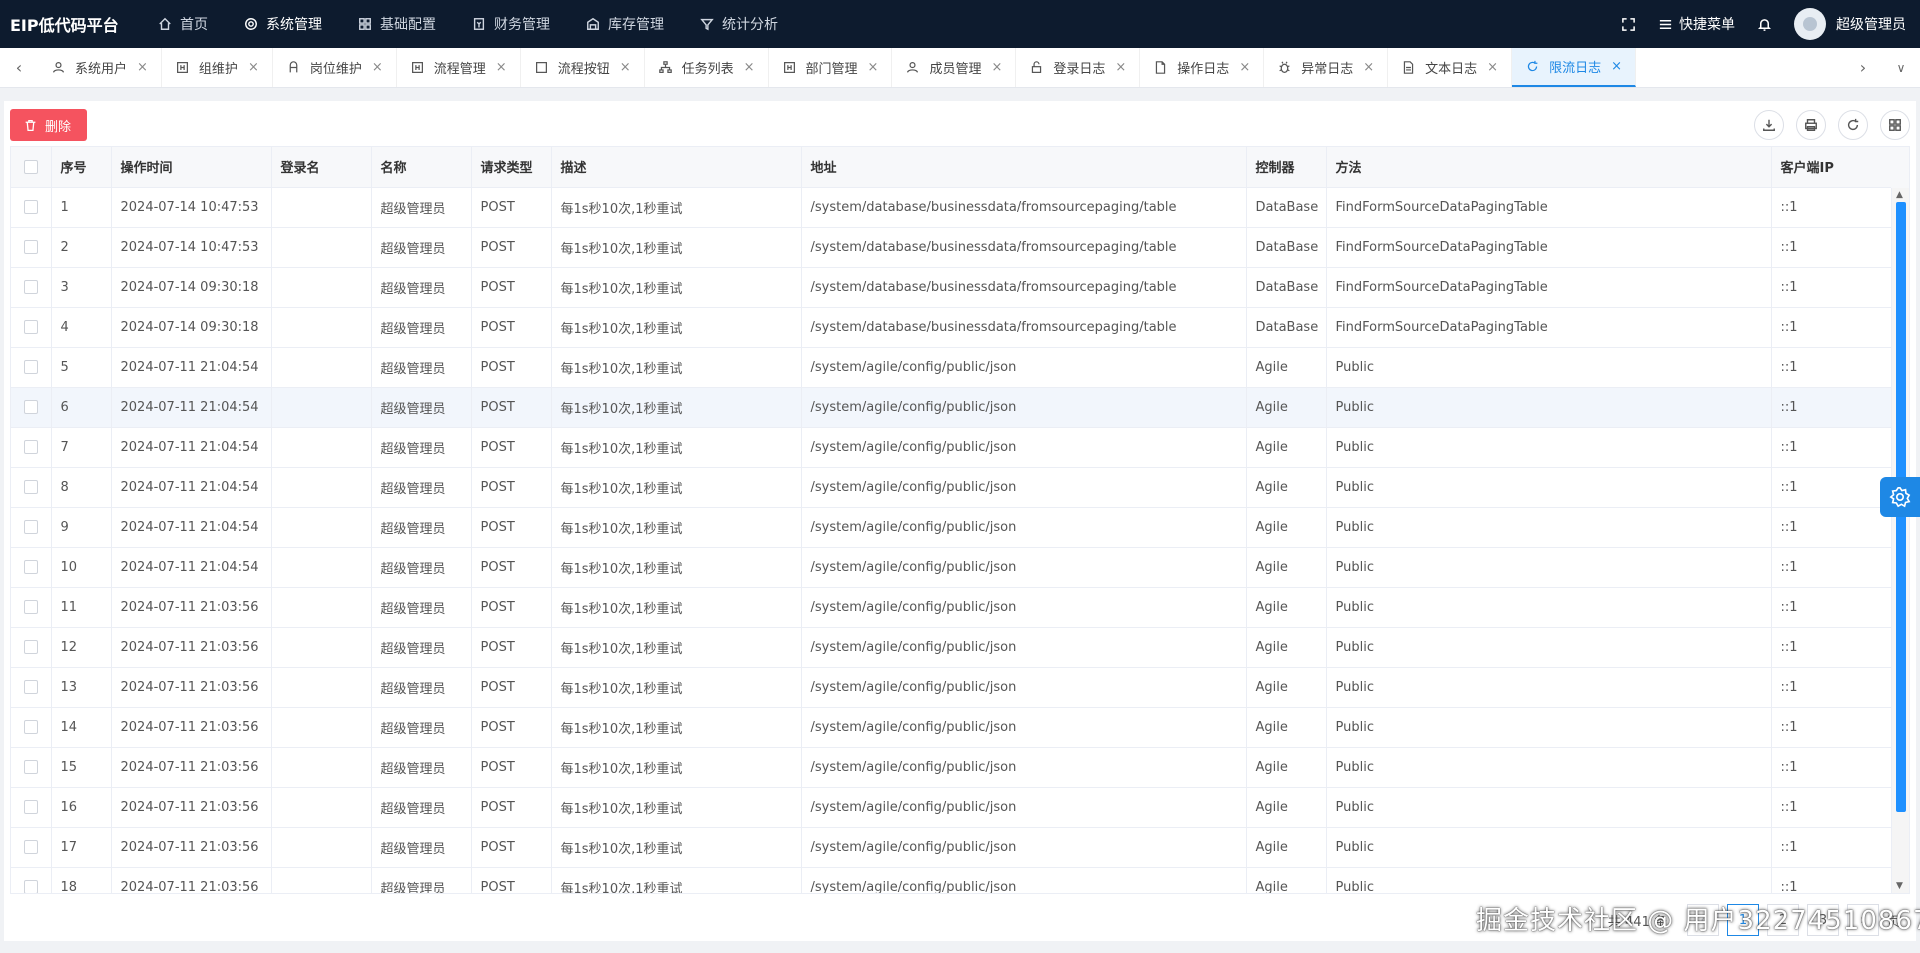  Describe the element at coordinates (707, 67) in the screenshot. I see `tab-6: 任务列表 ×` at that location.